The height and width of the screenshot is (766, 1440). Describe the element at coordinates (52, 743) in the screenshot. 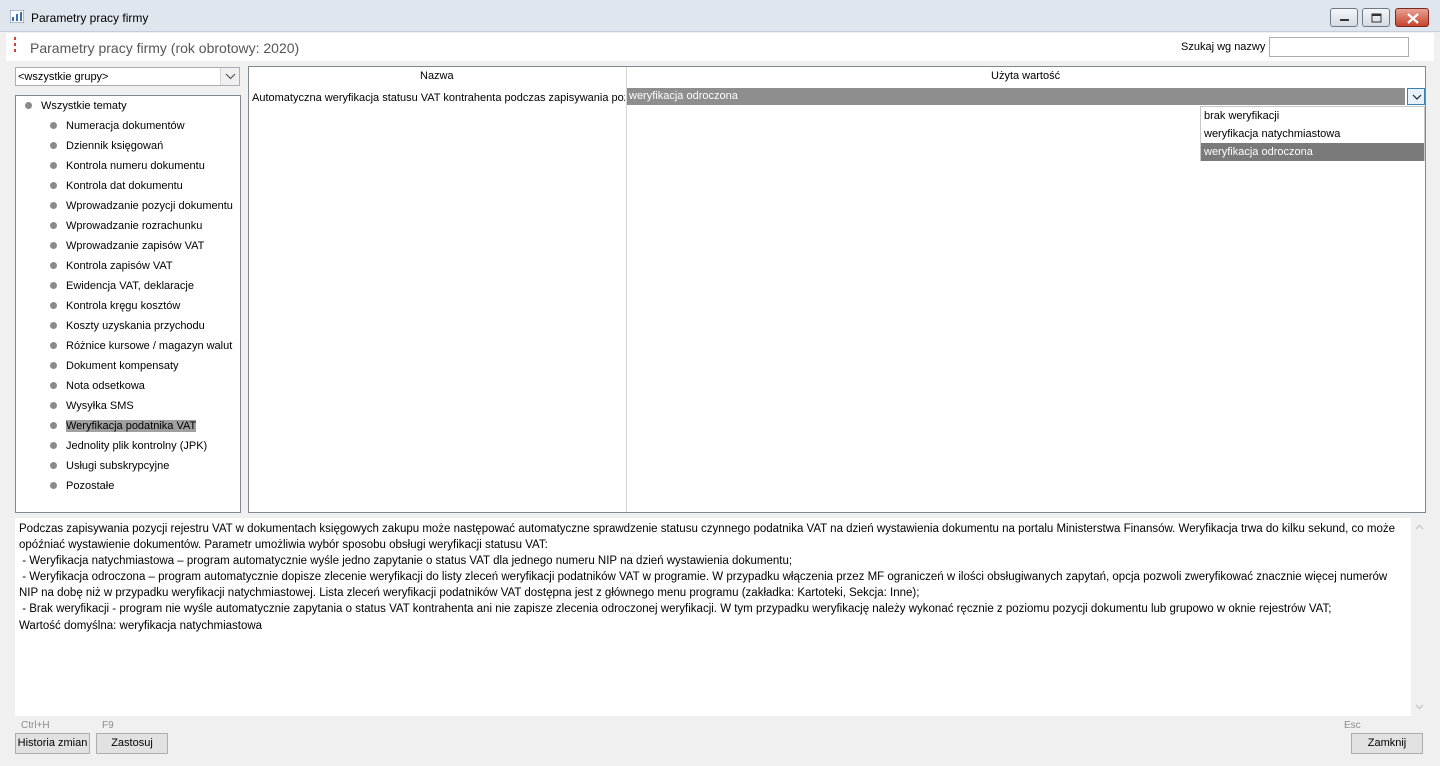

I see `history-button: Historia zmian` at that location.